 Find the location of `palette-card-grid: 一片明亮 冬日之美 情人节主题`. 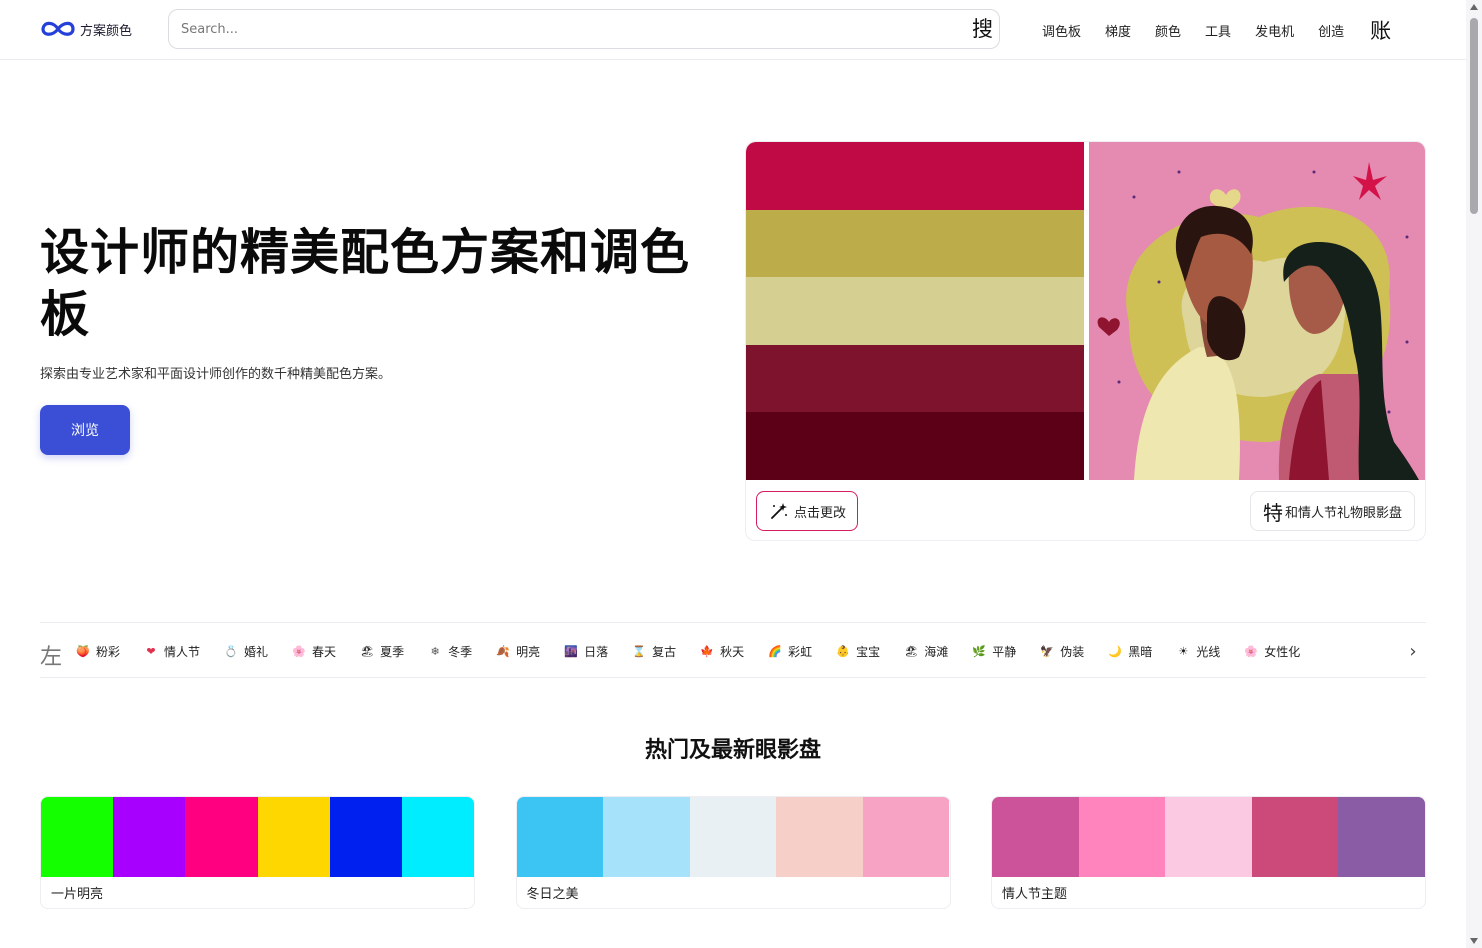

palette-card-grid: 一片明亮 冬日之美 情人节主题 is located at coordinates (733, 852).